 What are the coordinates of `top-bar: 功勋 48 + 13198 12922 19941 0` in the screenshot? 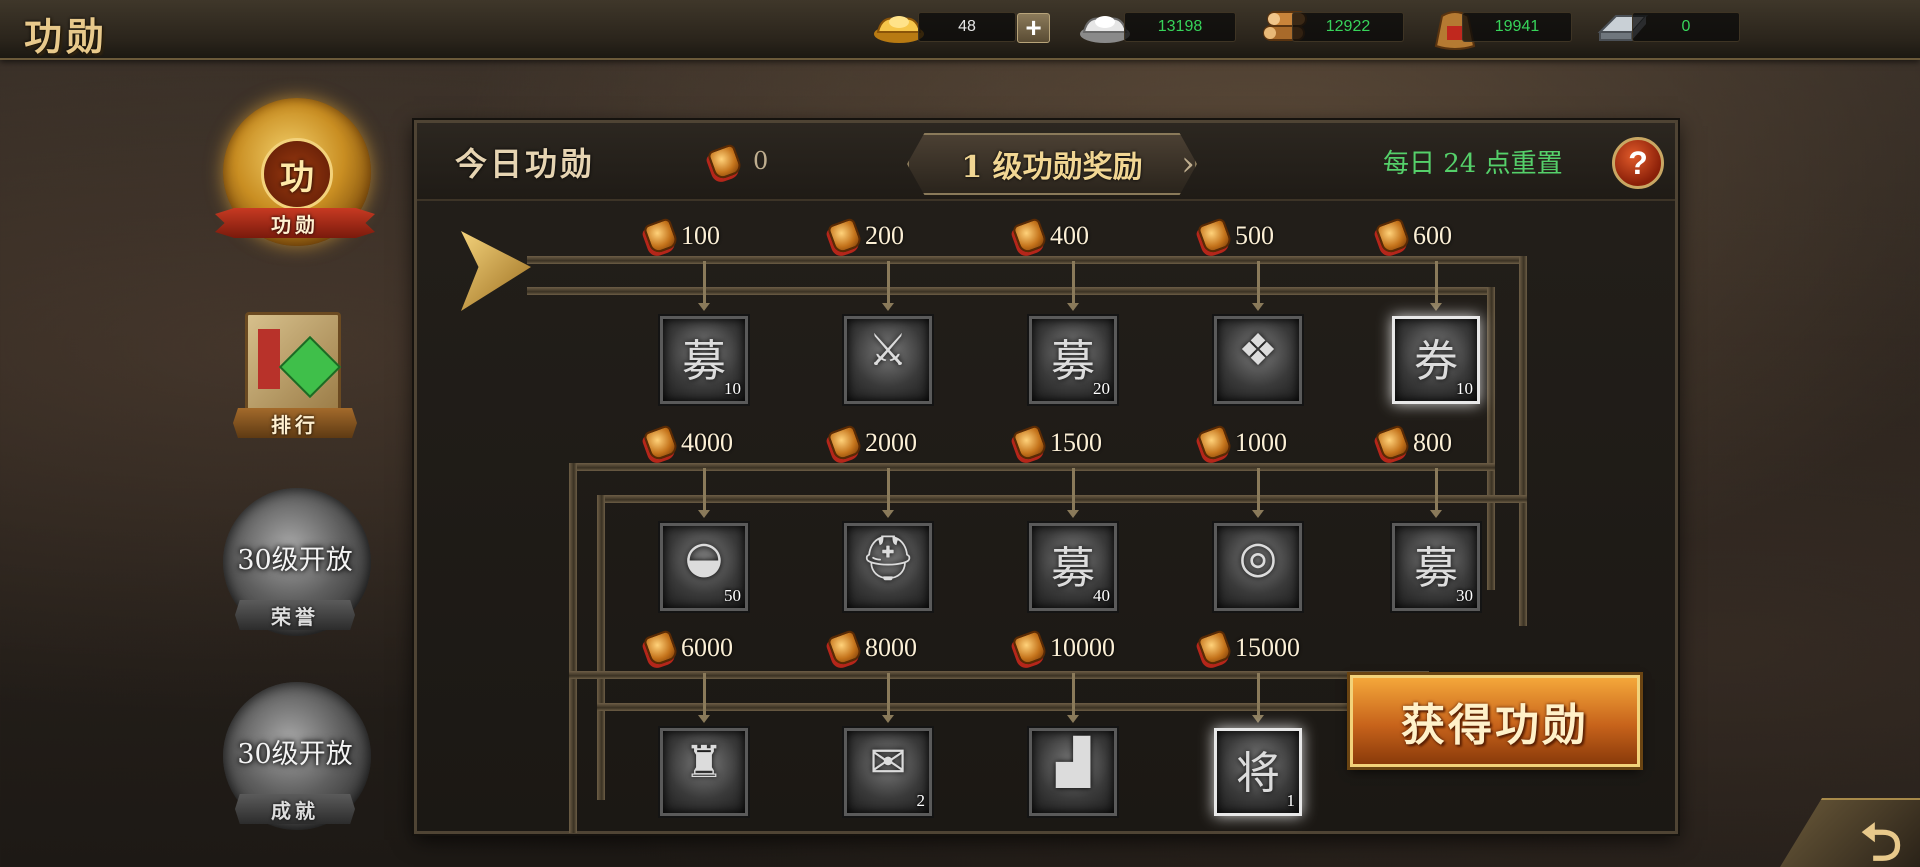 It's located at (960, 30).